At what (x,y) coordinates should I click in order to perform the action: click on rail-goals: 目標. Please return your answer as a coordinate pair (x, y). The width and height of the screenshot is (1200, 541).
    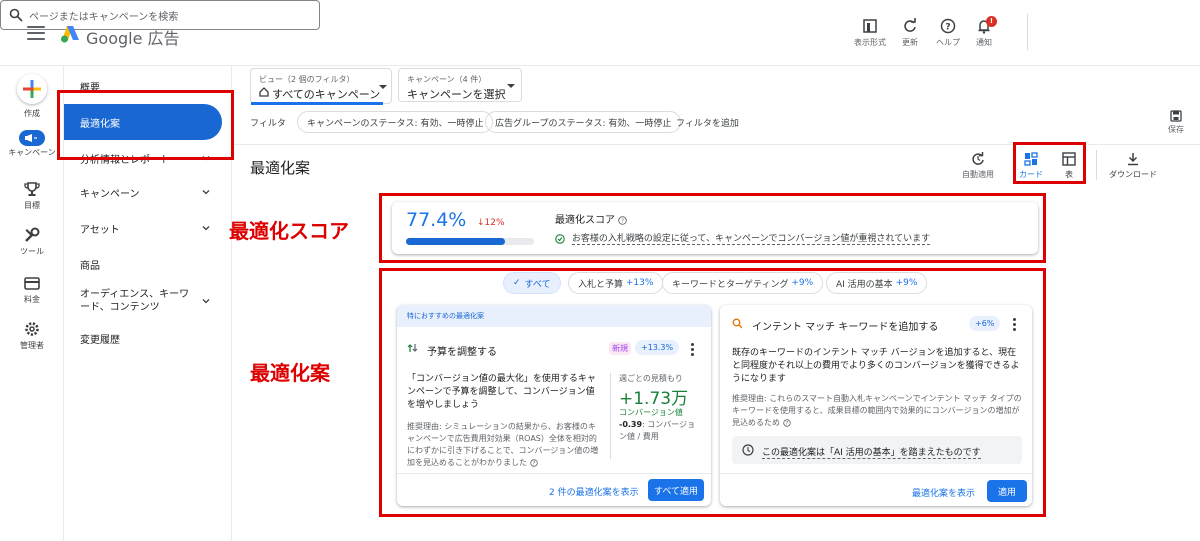
    Looking at the image, I should click on (32, 195).